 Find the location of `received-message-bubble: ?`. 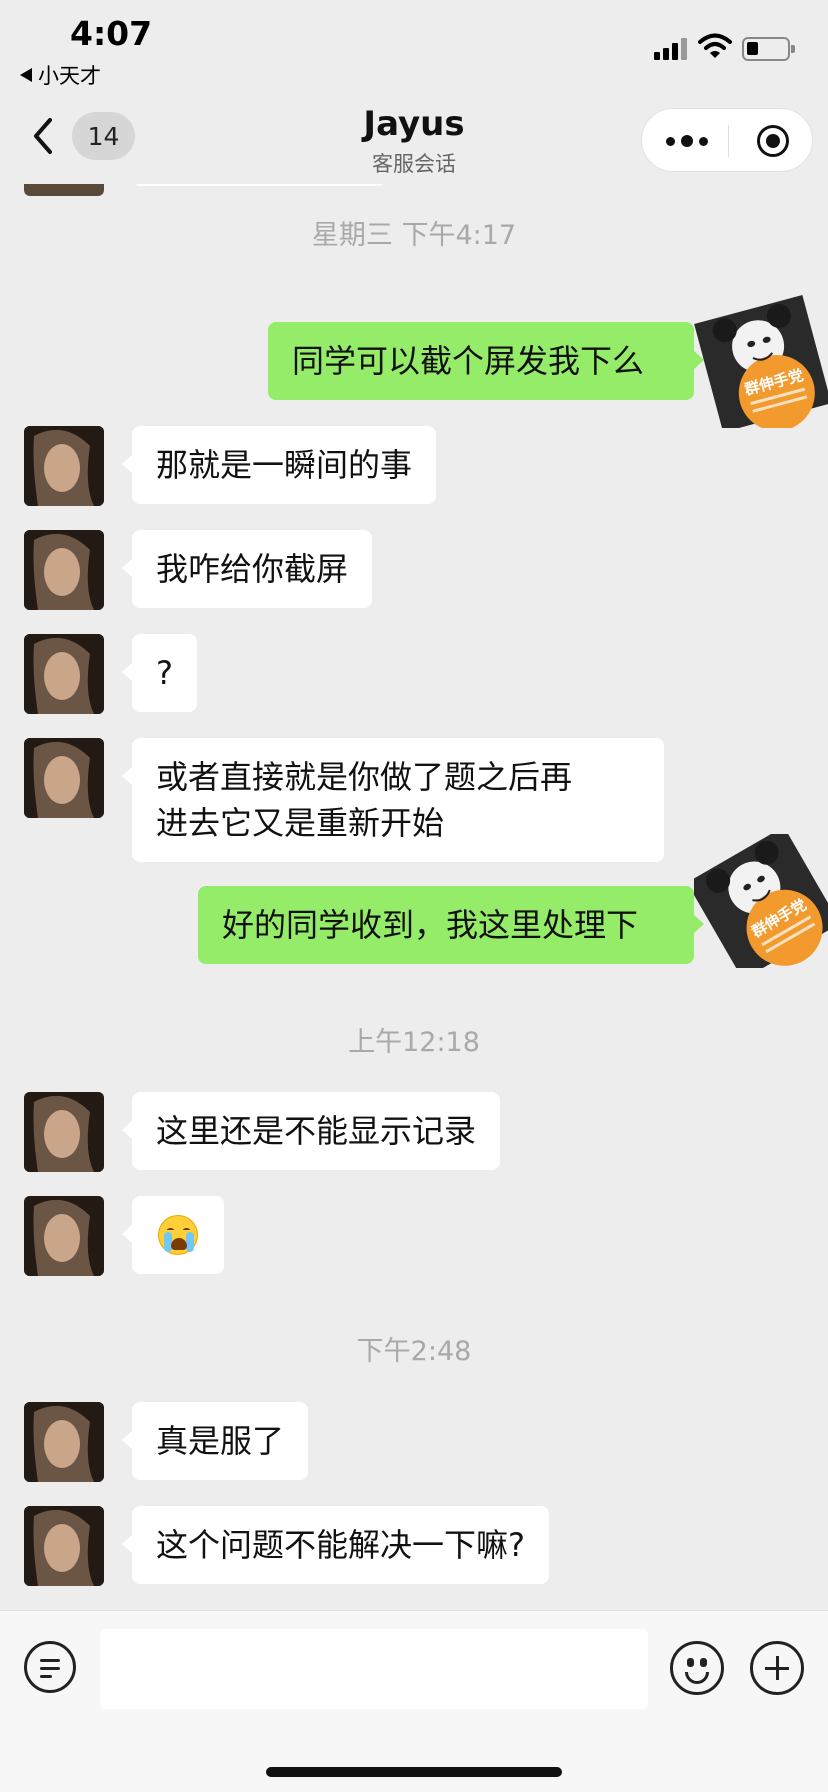

received-message-bubble: ? is located at coordinates (159, 673).